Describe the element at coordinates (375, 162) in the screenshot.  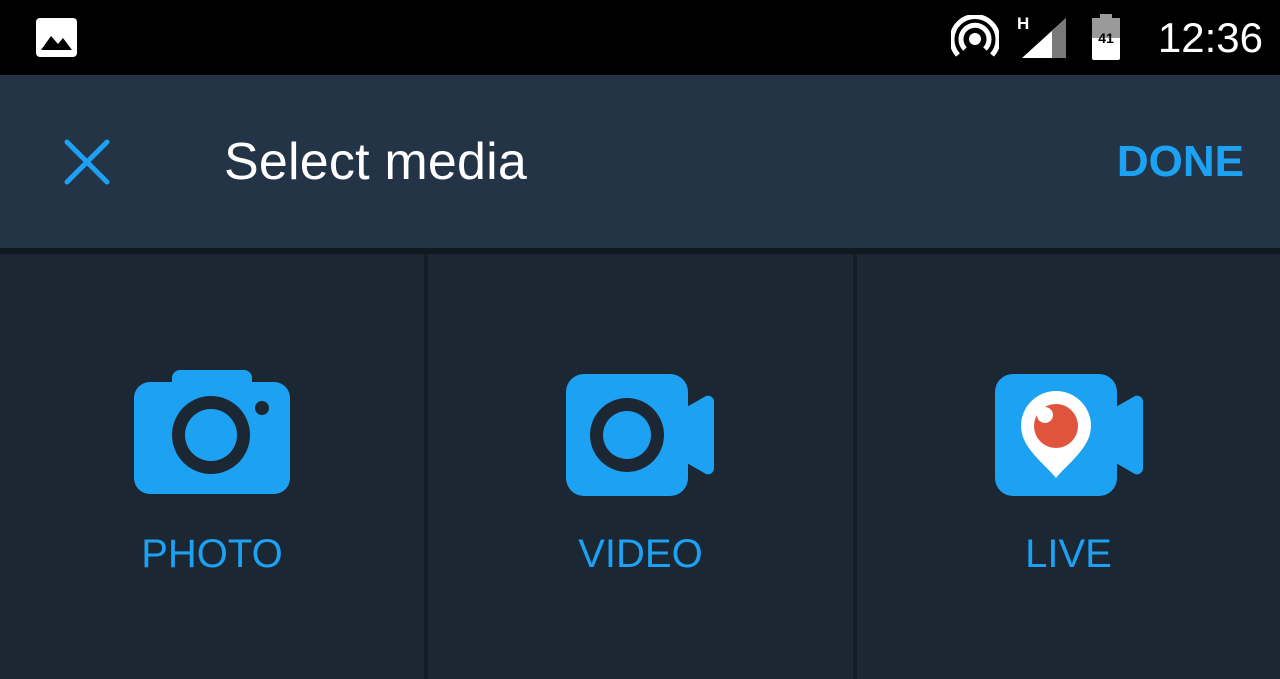
I see `page-title: Select media` at that location.